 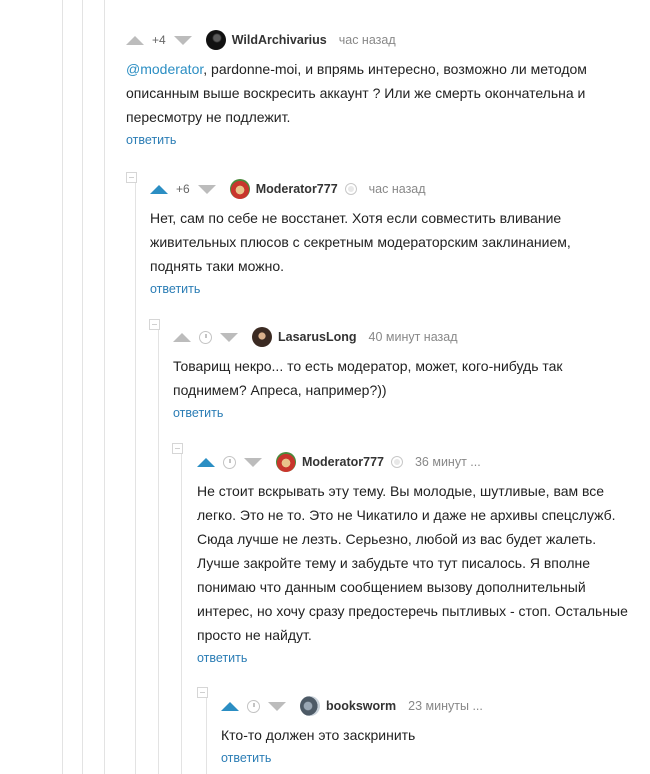 I want to click on comment-rating: +4, so click(x=159, y=40).